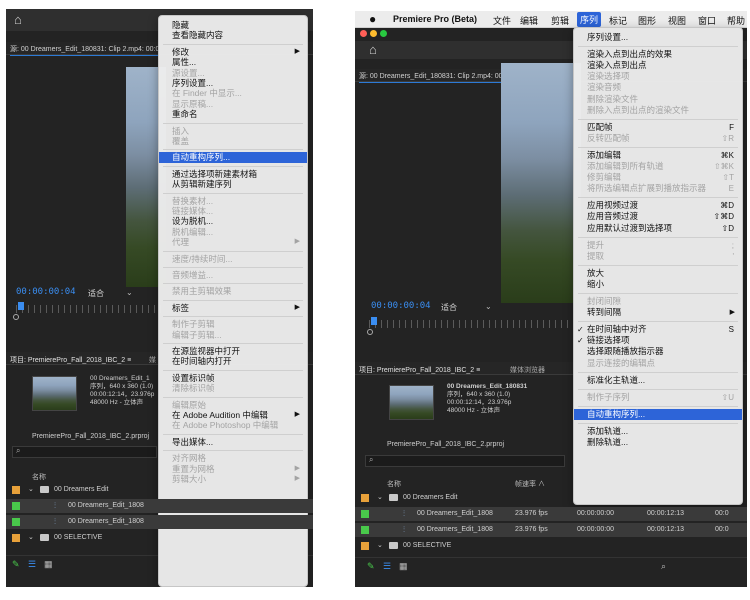 The width and height of the screenshot is (750, 600). Describe the element at coordinates (647, 20) in the screenshot. I see `menubar-graphics: 图形` at that location.